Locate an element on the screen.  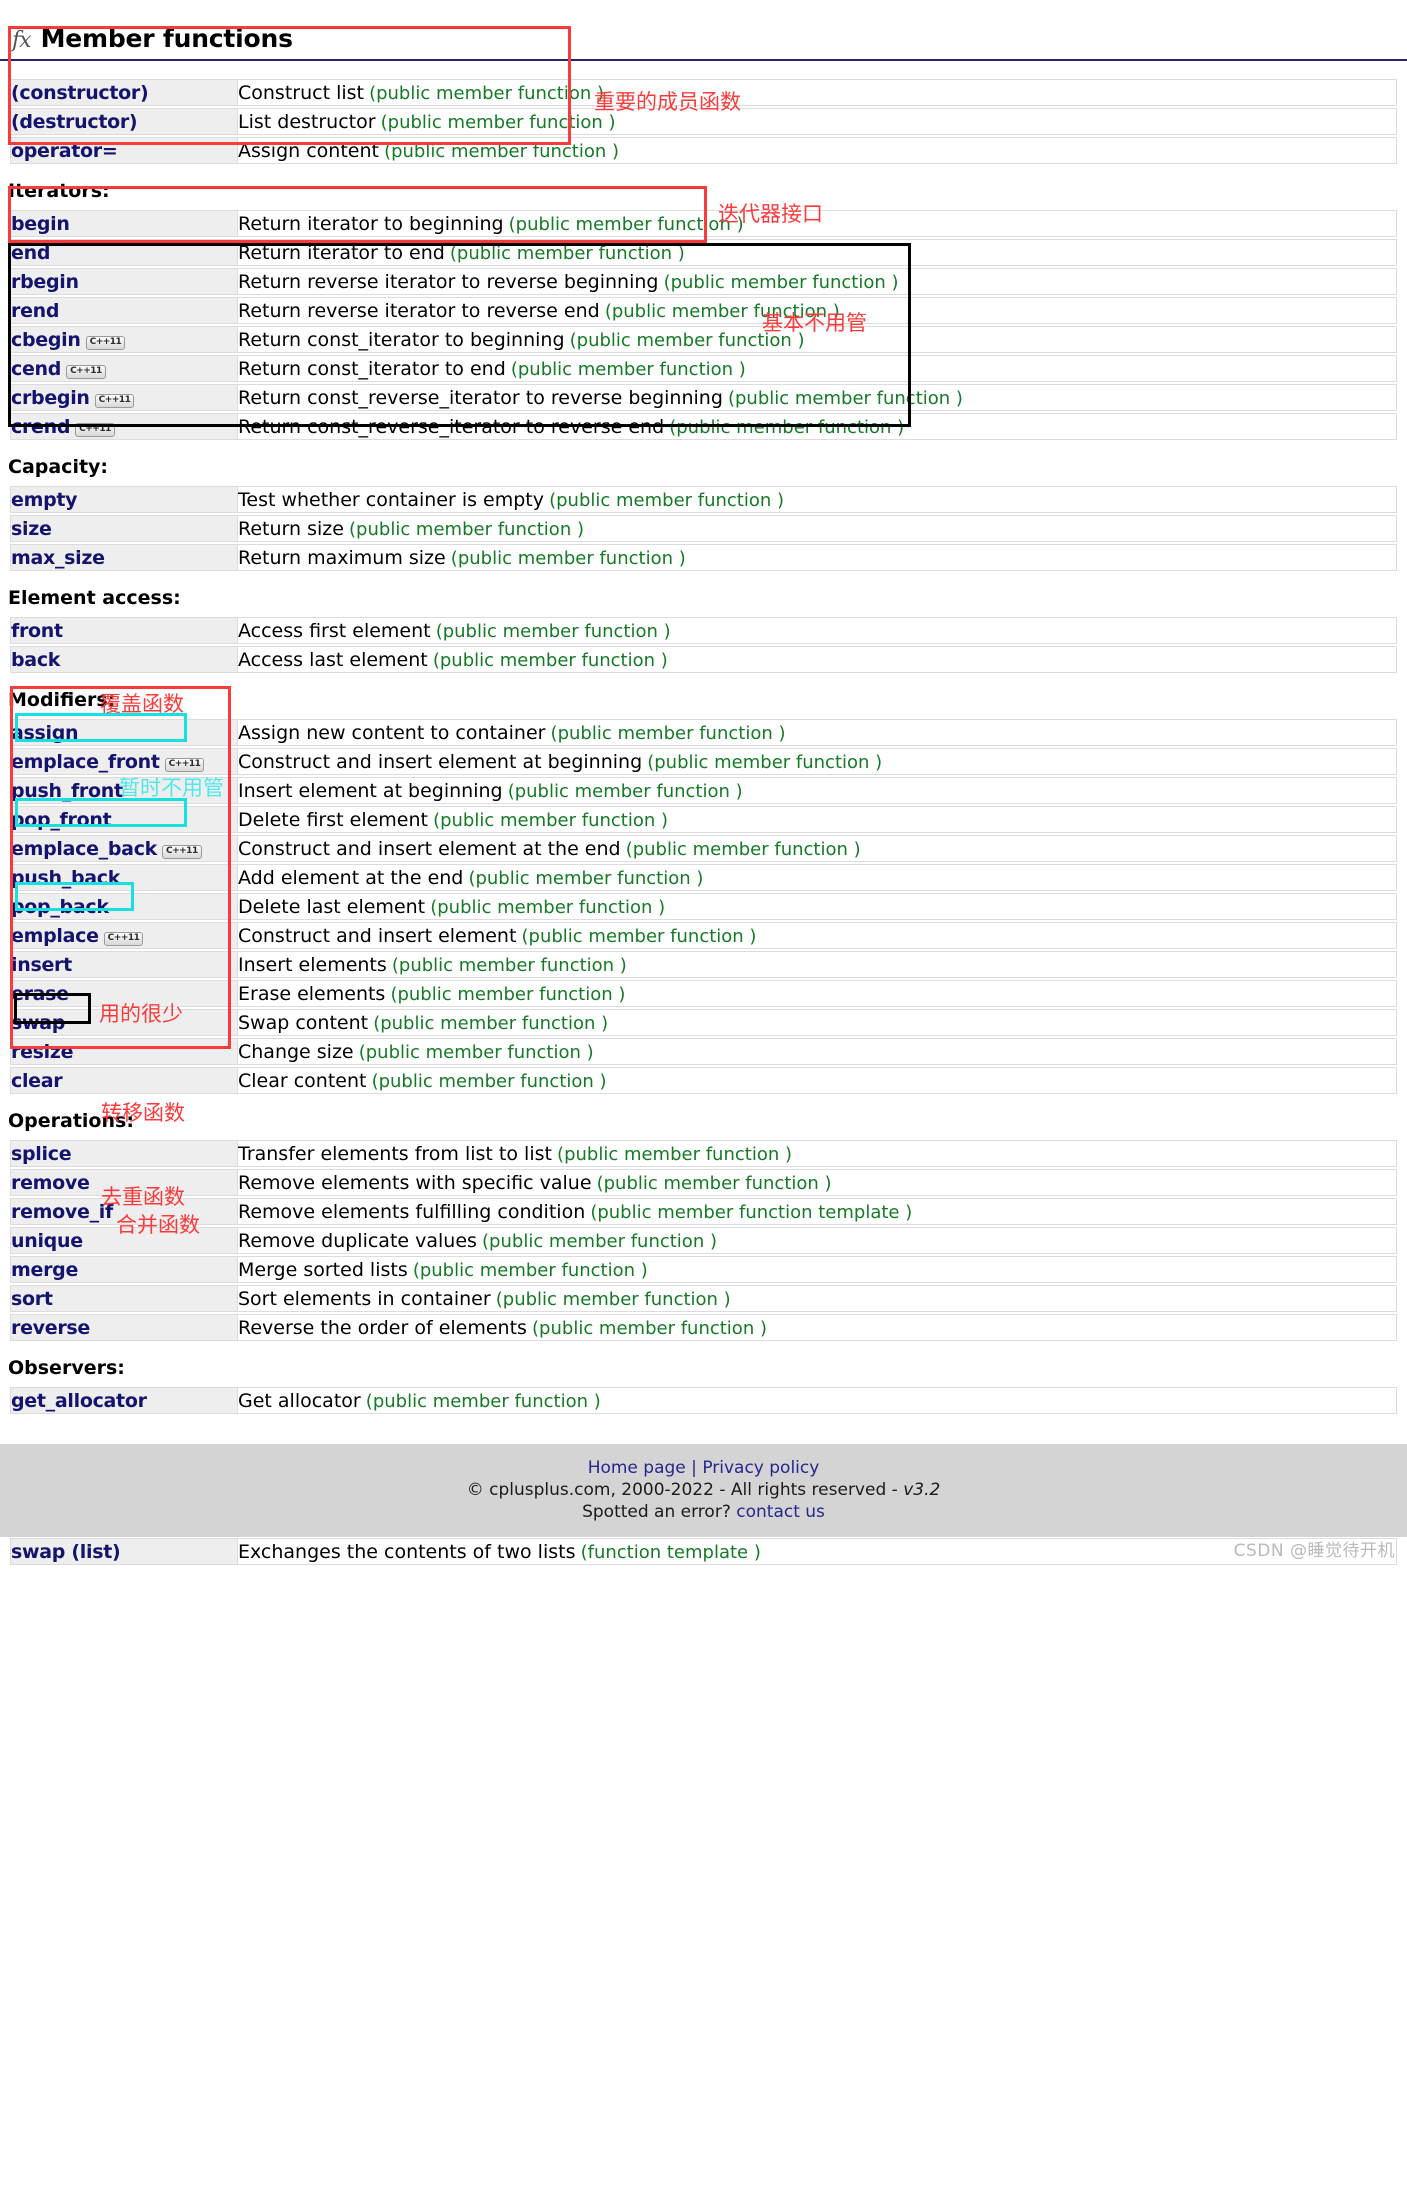
function-name-link: erase is located at coordinates (40, 994).